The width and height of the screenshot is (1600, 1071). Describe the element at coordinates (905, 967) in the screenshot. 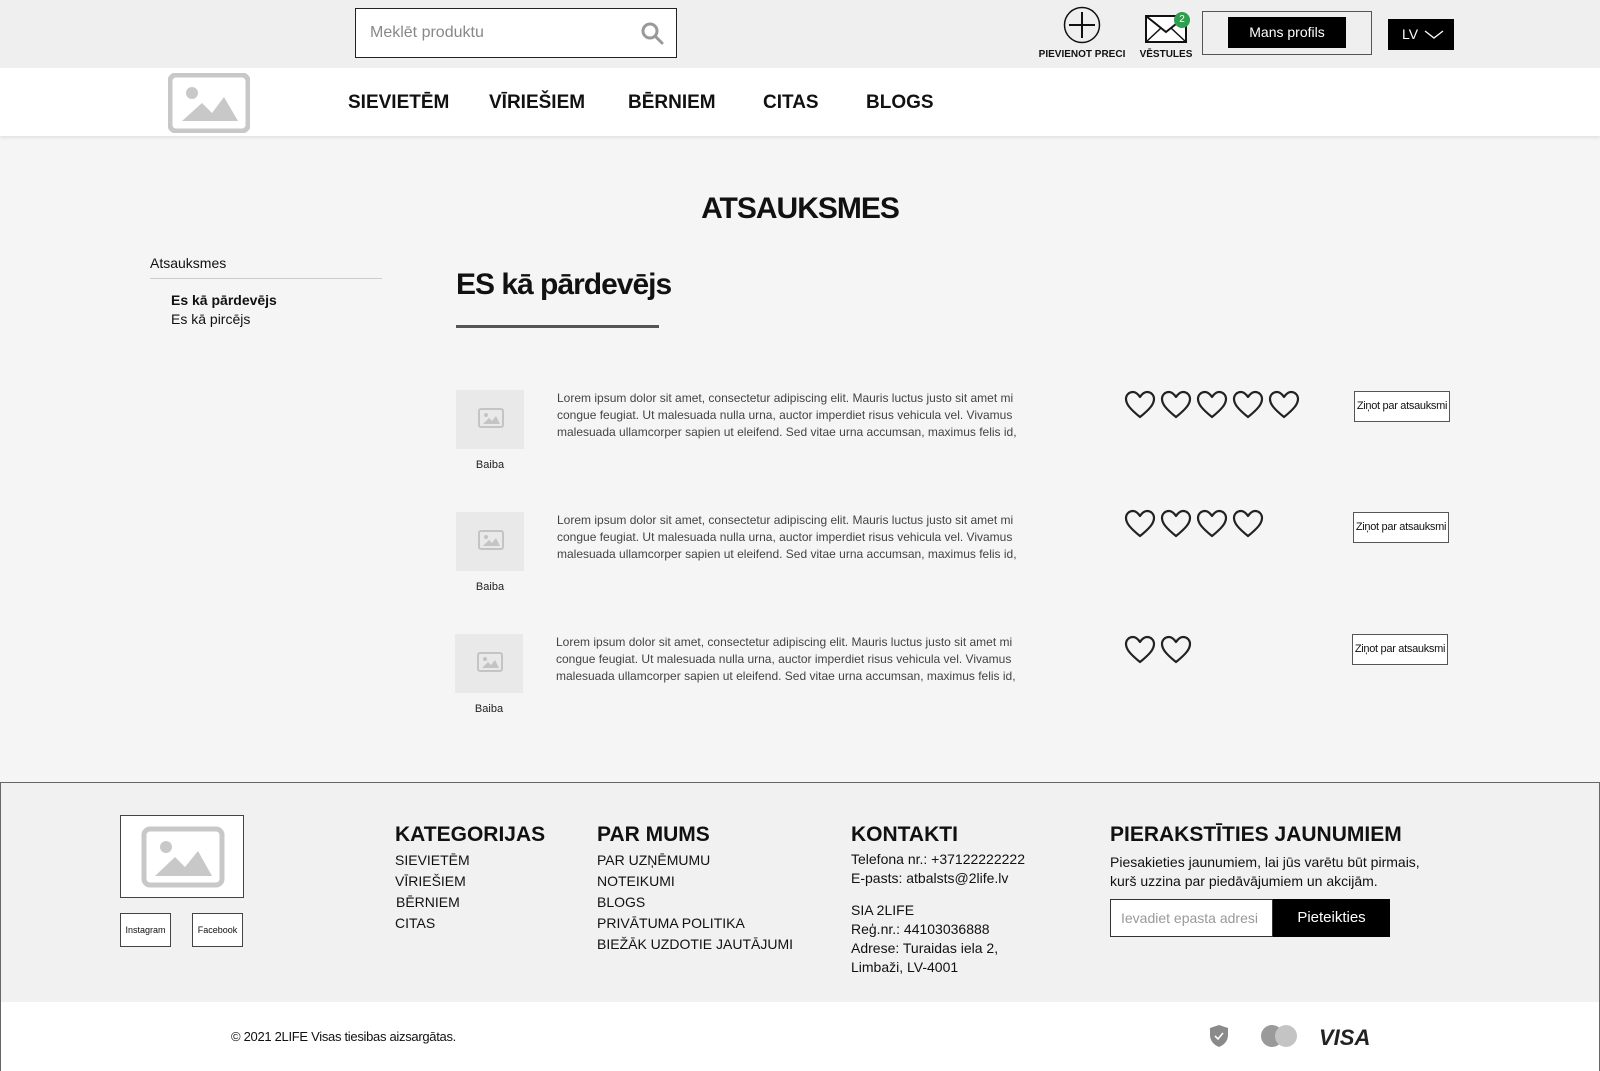

I see `contact-address-line-2: Limbaži, LV-4001` at that location.